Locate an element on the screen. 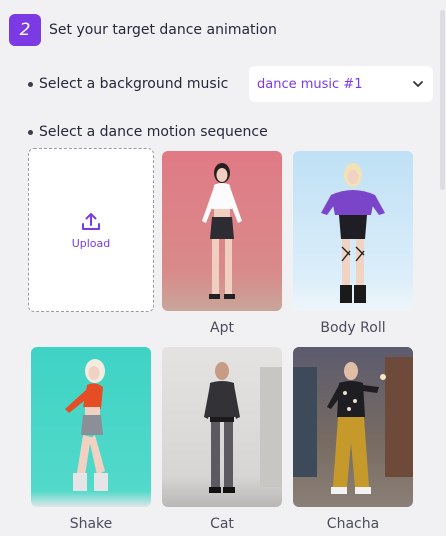  motion-thumbnail-chacha is located at coordinates (353, 427).